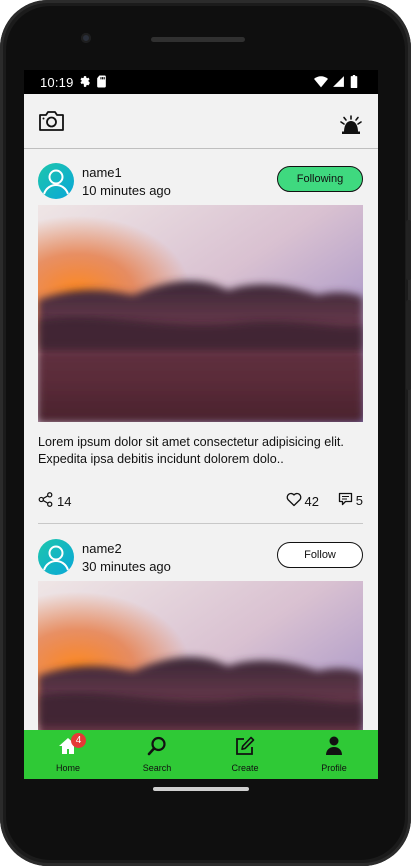 The height and width of the screenshot is (866, 411). What do you see at coordinates (200, 523) in the screenshot?
I see `post-divider` at bounding box center [200, 523].